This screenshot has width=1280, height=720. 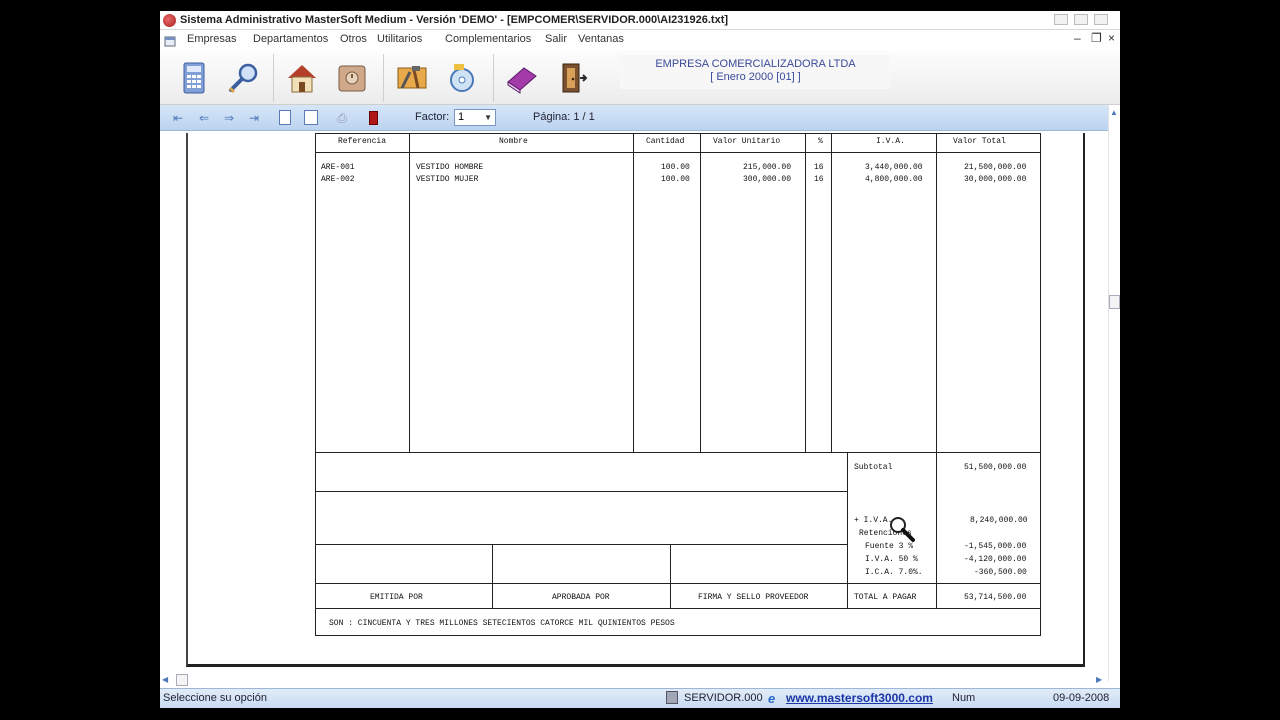 I want to click on mdi-document-icon, so click(x=170, y=40).